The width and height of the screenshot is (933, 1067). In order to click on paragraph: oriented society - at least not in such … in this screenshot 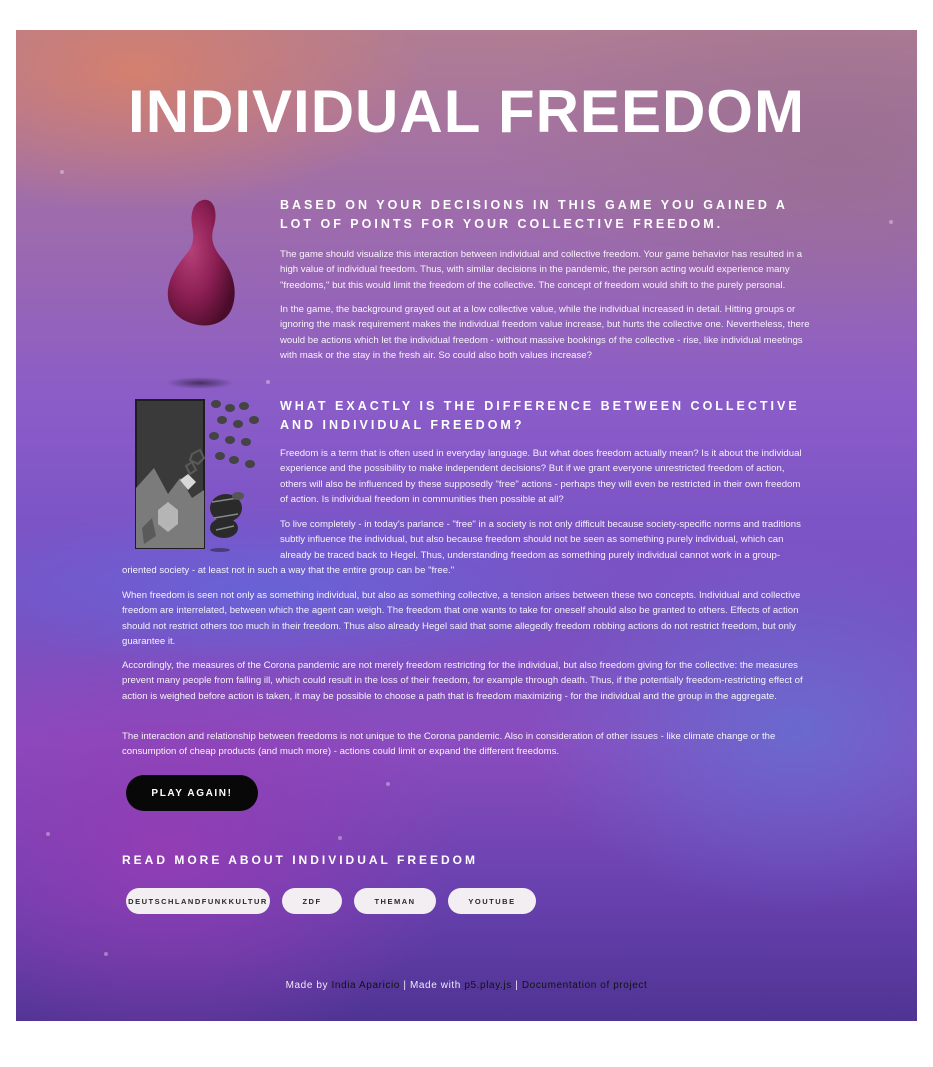, I will do `click(288, 570)`.